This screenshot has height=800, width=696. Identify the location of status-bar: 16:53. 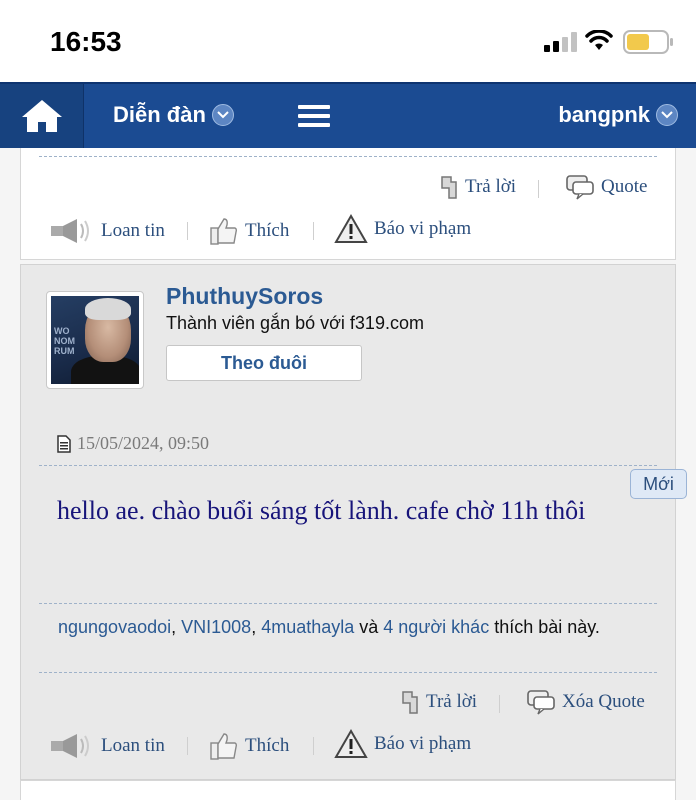
(348, 41).